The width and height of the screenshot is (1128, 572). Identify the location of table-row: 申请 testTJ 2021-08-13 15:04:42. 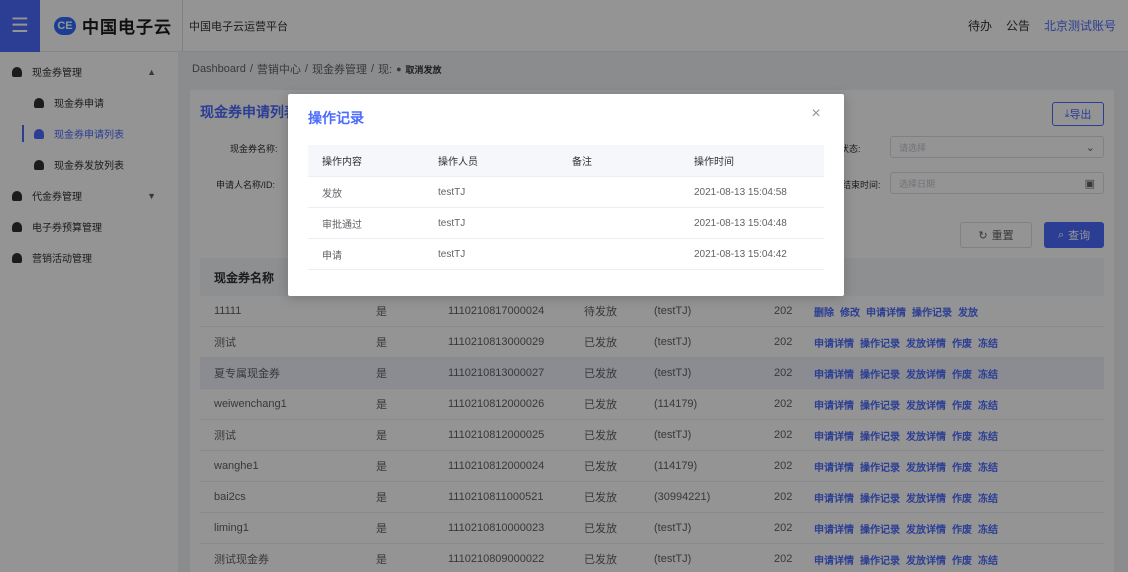
(566, 254).